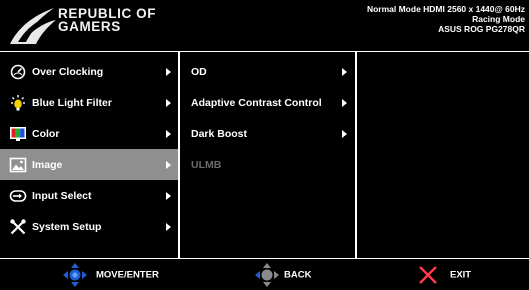 The width and height of the screenshot is (529, 290). What do you see at coordinates (68, 71) in the screenshot?
I see `menu-item-label: Over Clocking` at bounding box center [68, 71].